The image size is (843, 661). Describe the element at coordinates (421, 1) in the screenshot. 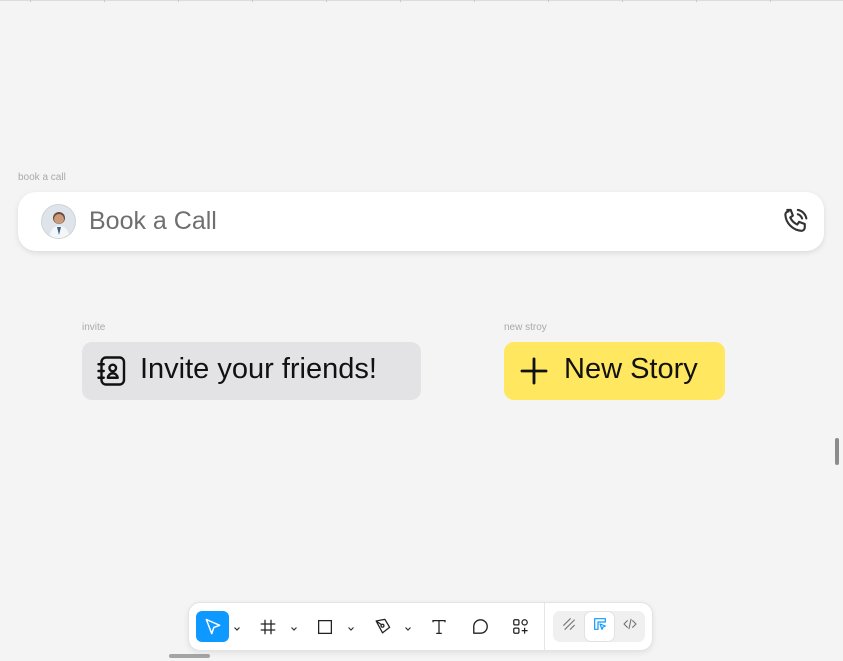

I see `top-ruler` at that location.